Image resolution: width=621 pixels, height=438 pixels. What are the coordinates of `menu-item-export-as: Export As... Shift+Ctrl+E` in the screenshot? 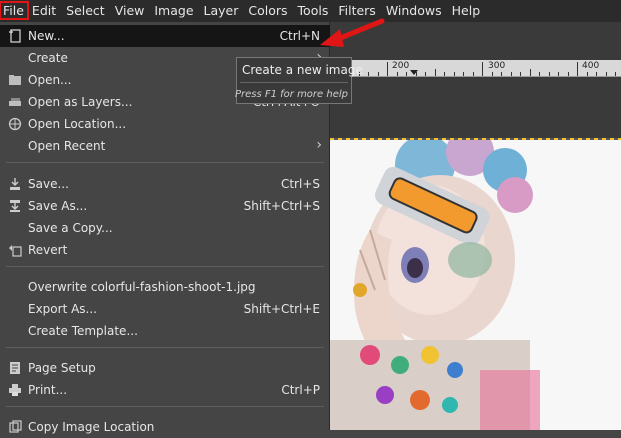 It's located at (165, 309).